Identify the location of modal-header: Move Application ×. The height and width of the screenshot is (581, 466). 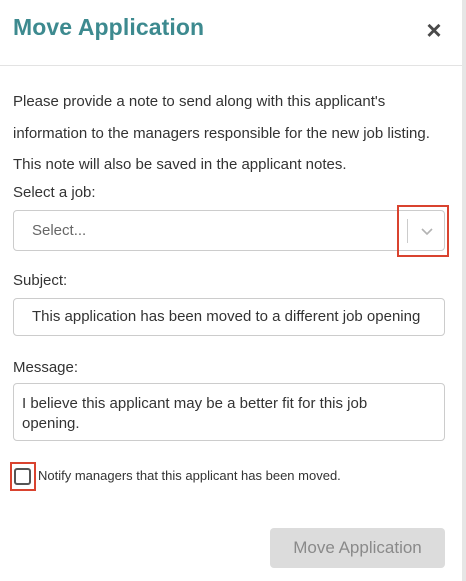
(231, 33).